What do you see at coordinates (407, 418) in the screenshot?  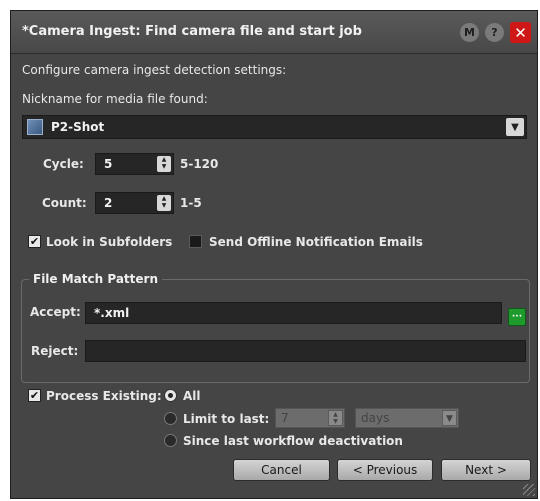 I see `limit-unit-select: days ▼` at bounding box center [407, 418].